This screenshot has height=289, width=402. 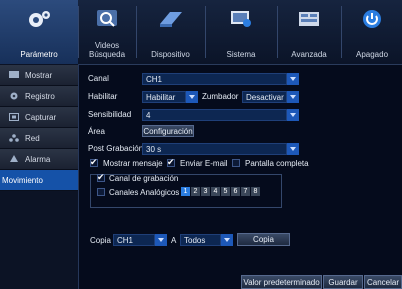 I want to click on area-label: Área, so click(x=96, y=131).